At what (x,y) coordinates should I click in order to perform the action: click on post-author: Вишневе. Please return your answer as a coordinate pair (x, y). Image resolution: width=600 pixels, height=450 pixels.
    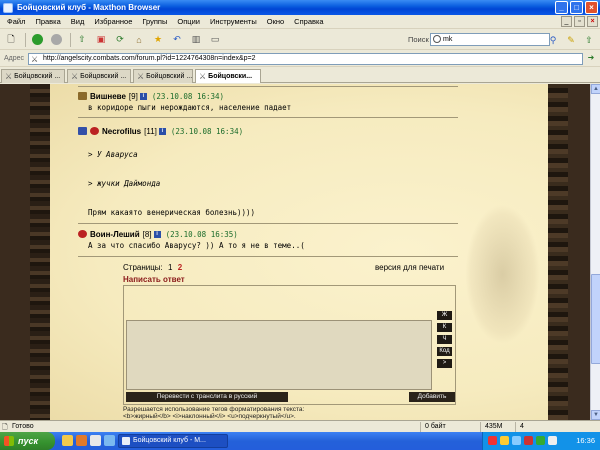
    Looking at the image, I should click on (108, 96).